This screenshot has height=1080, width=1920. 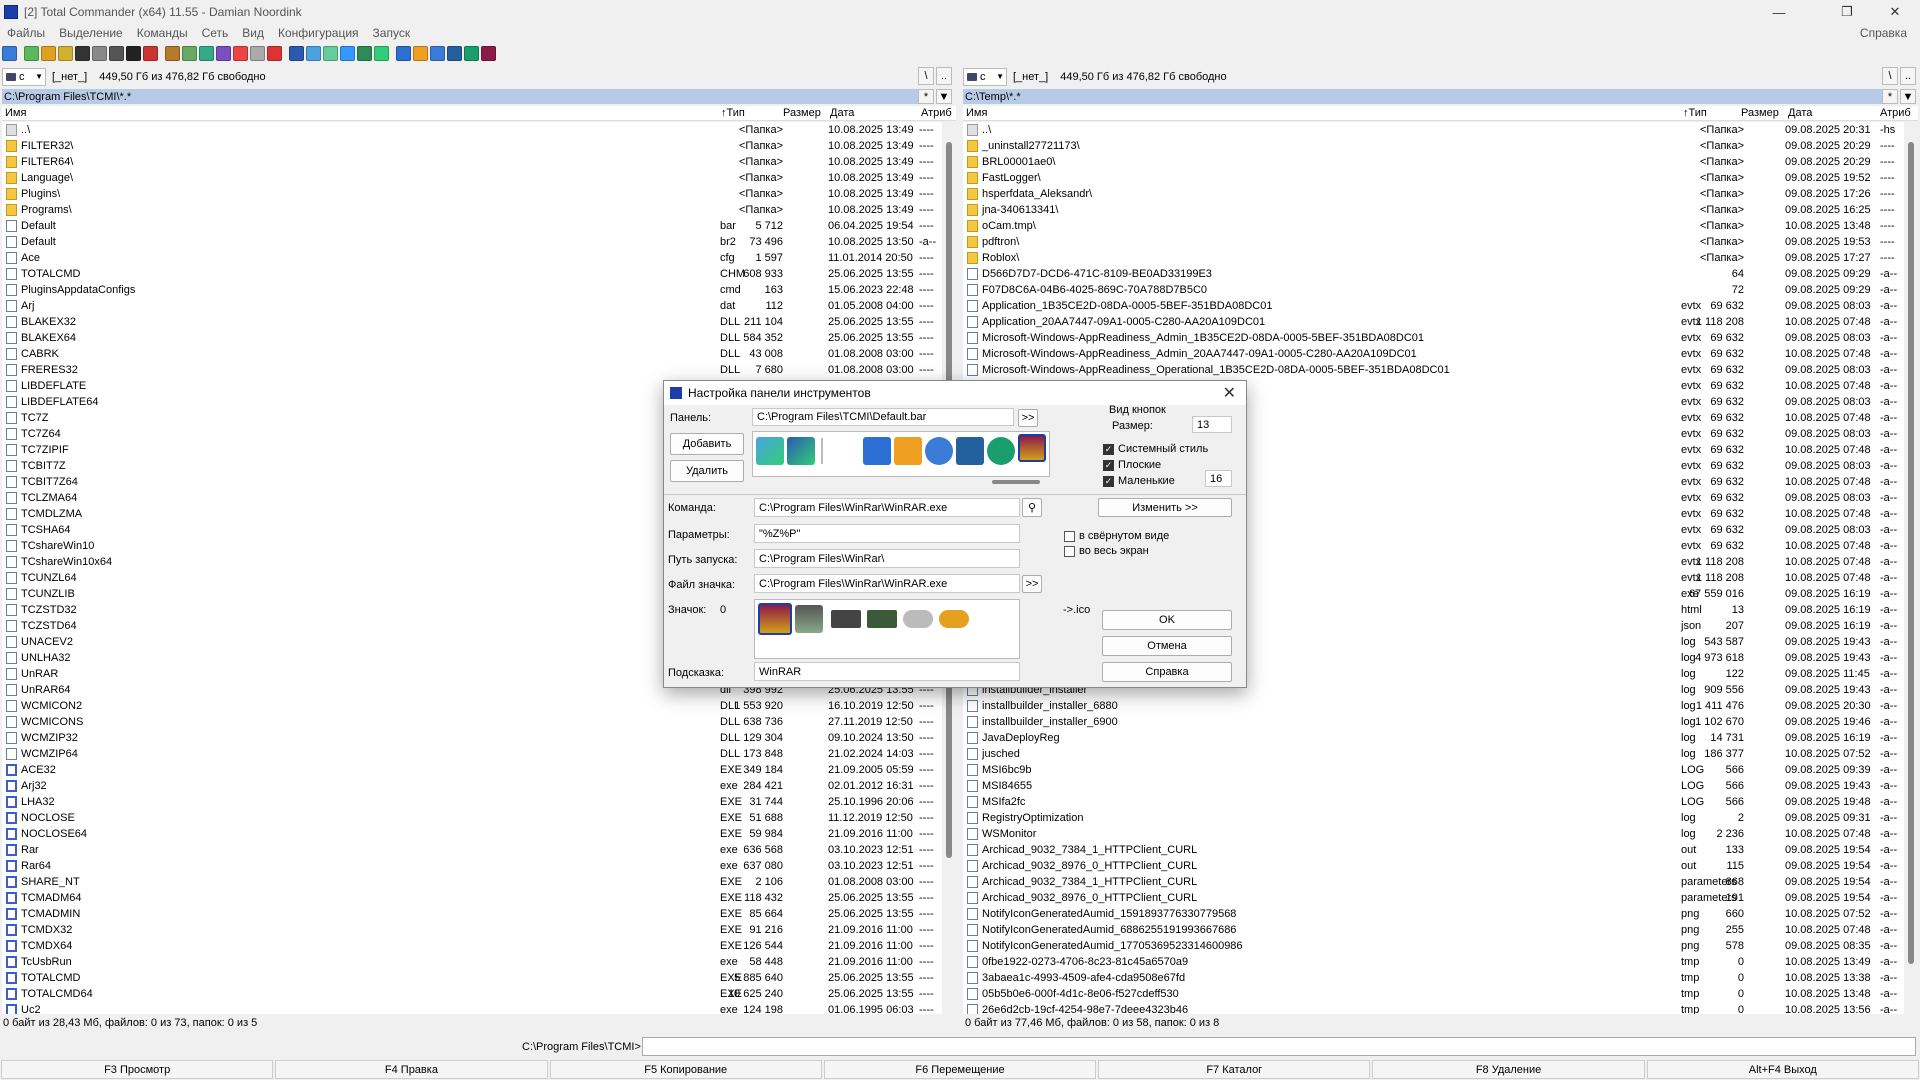 I want to click on file-row: WCMICON2 DLL 1 553 920 16.10.2019 12:50 ----, so click(x=472, y=706).